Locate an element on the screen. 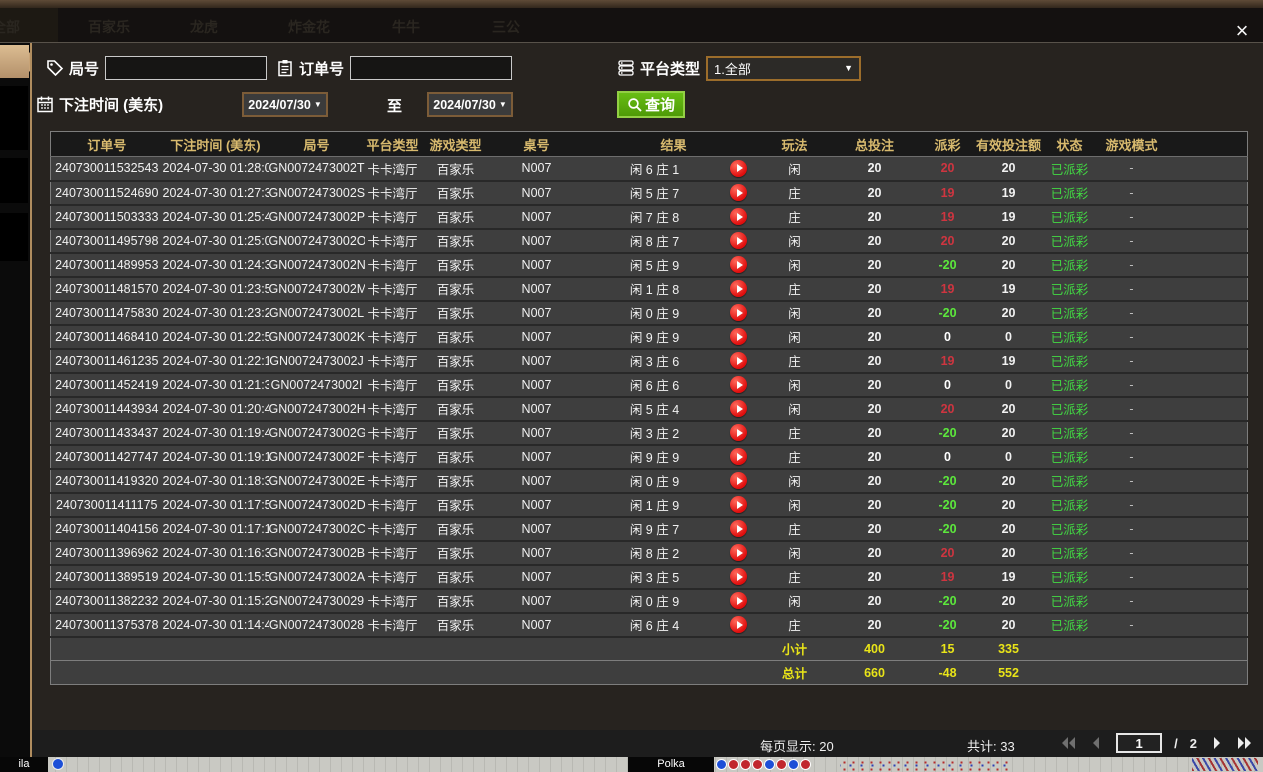  cell-game-type: 百家乐 is located at coordinates (455, 505).